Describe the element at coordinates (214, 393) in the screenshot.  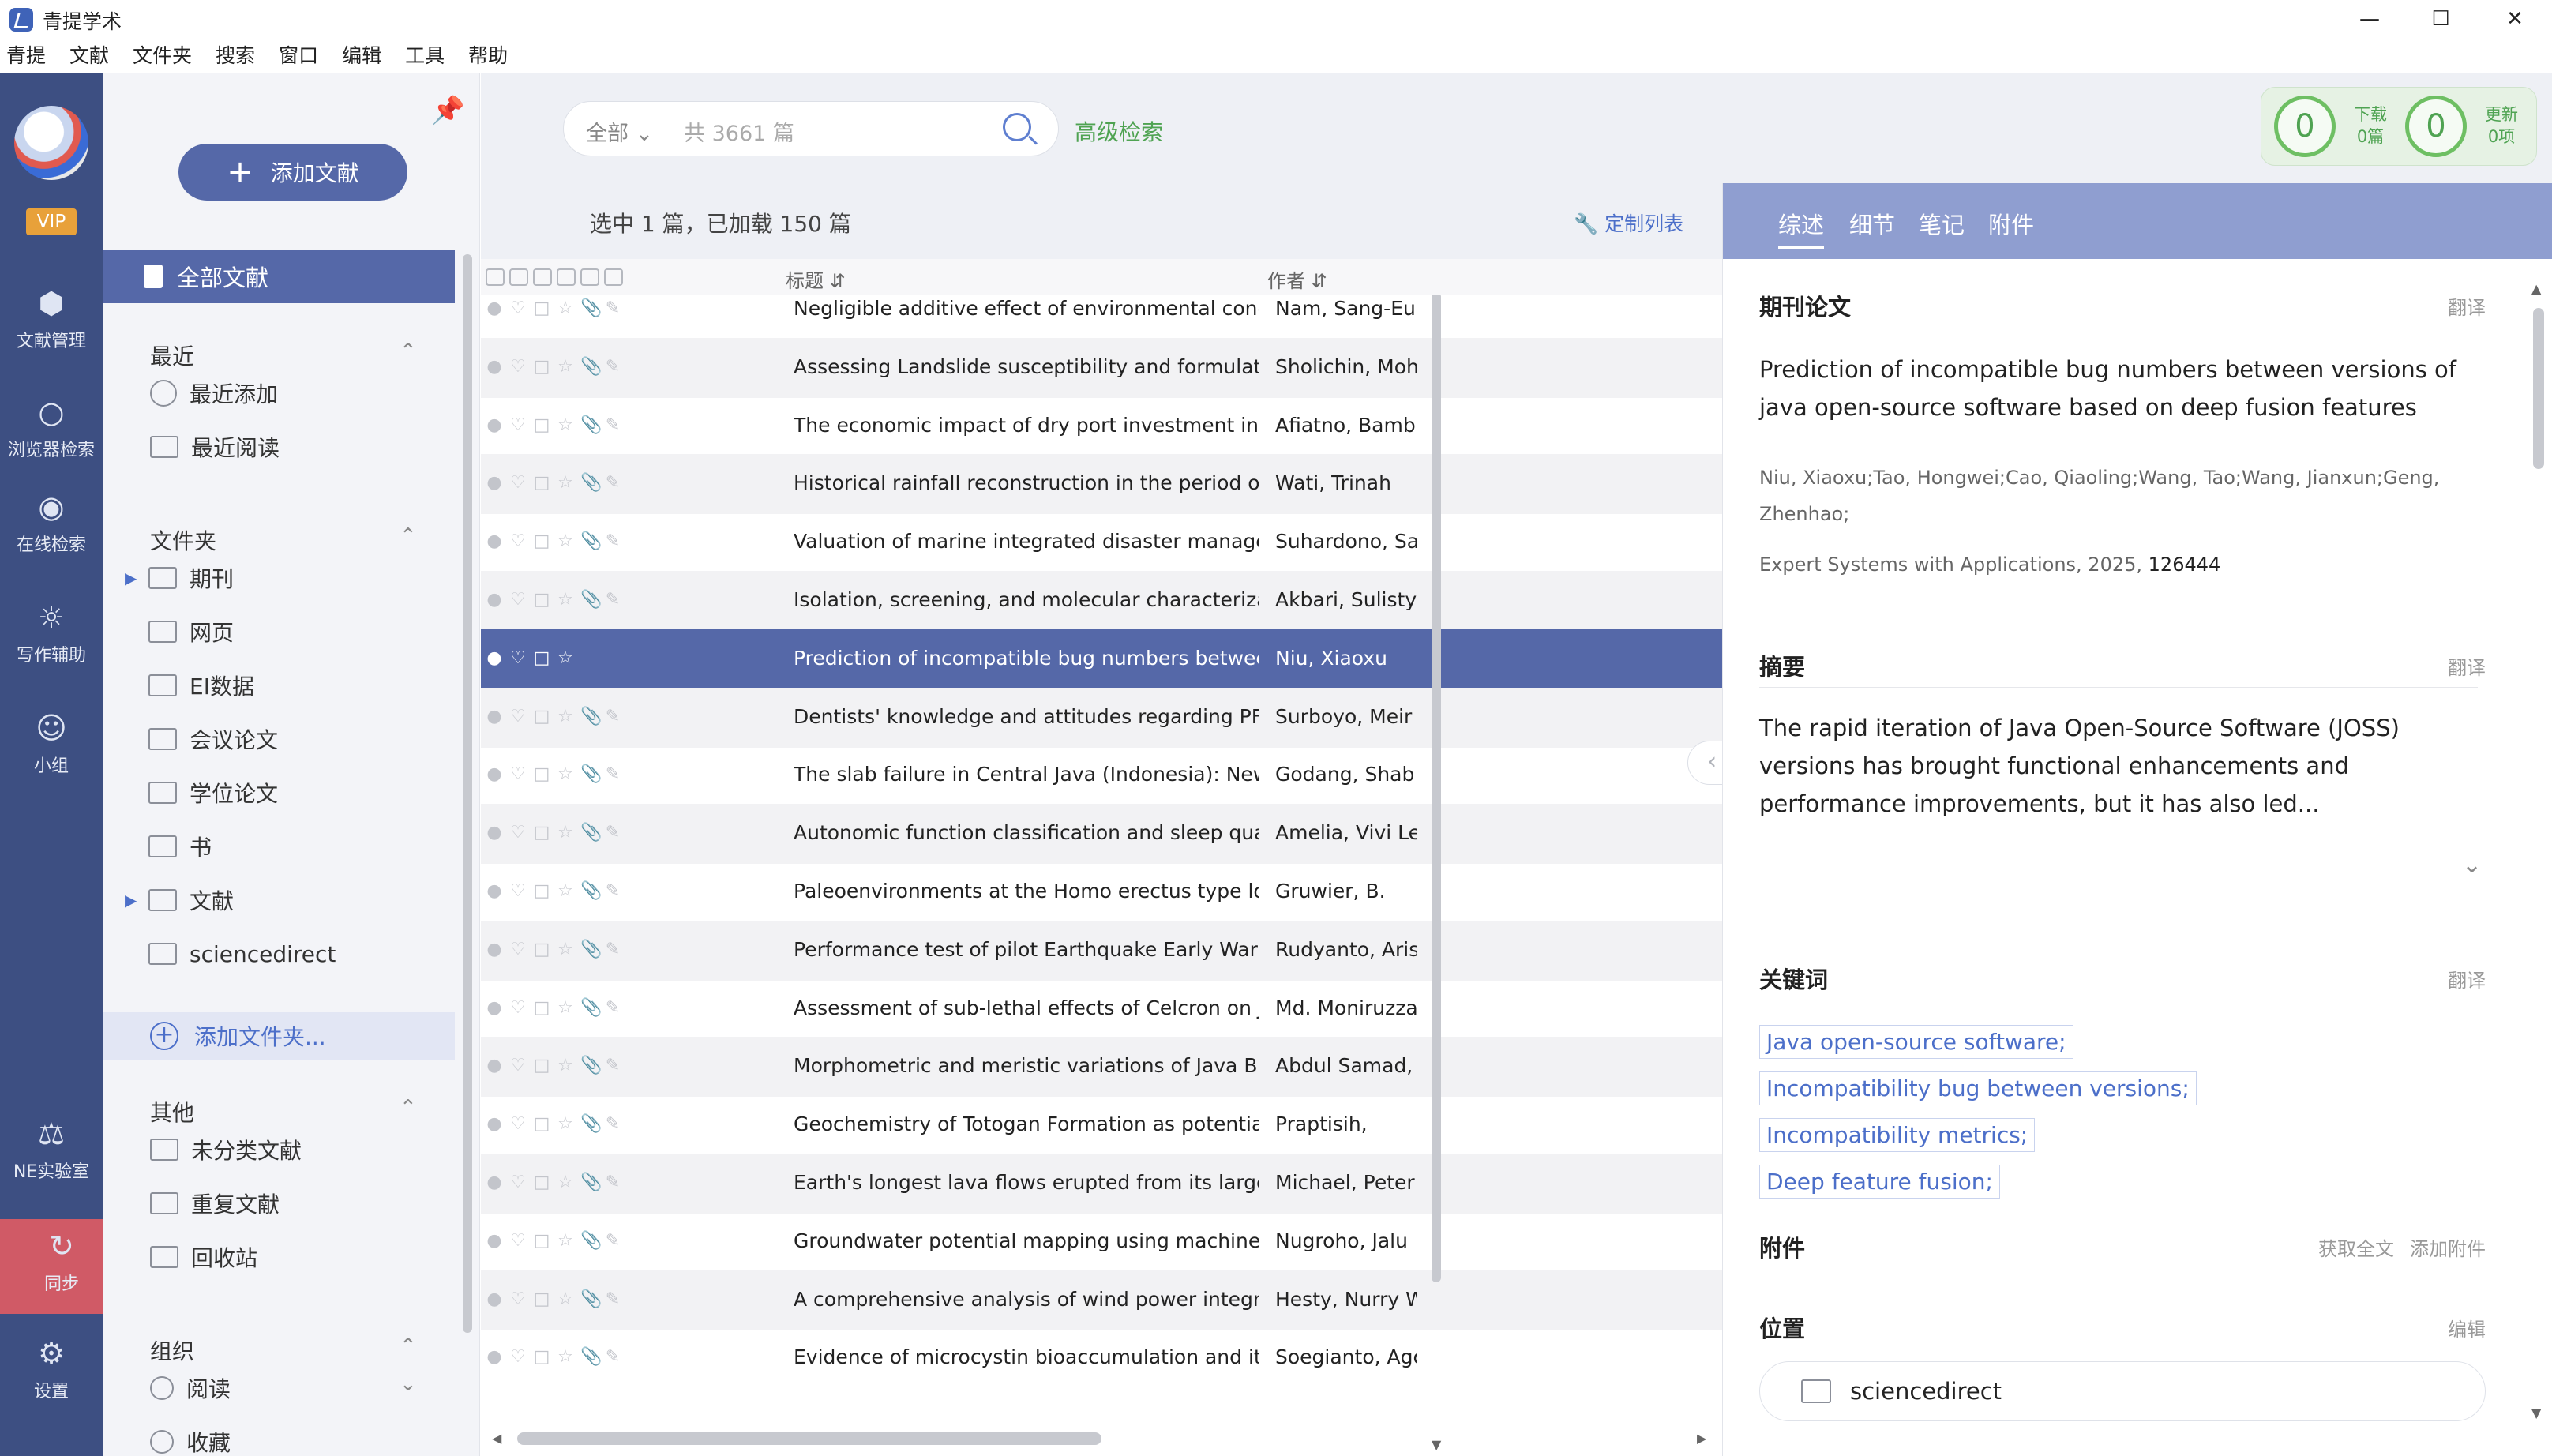
I see `sidebar-item-recent-added: 最近添加` at that location.